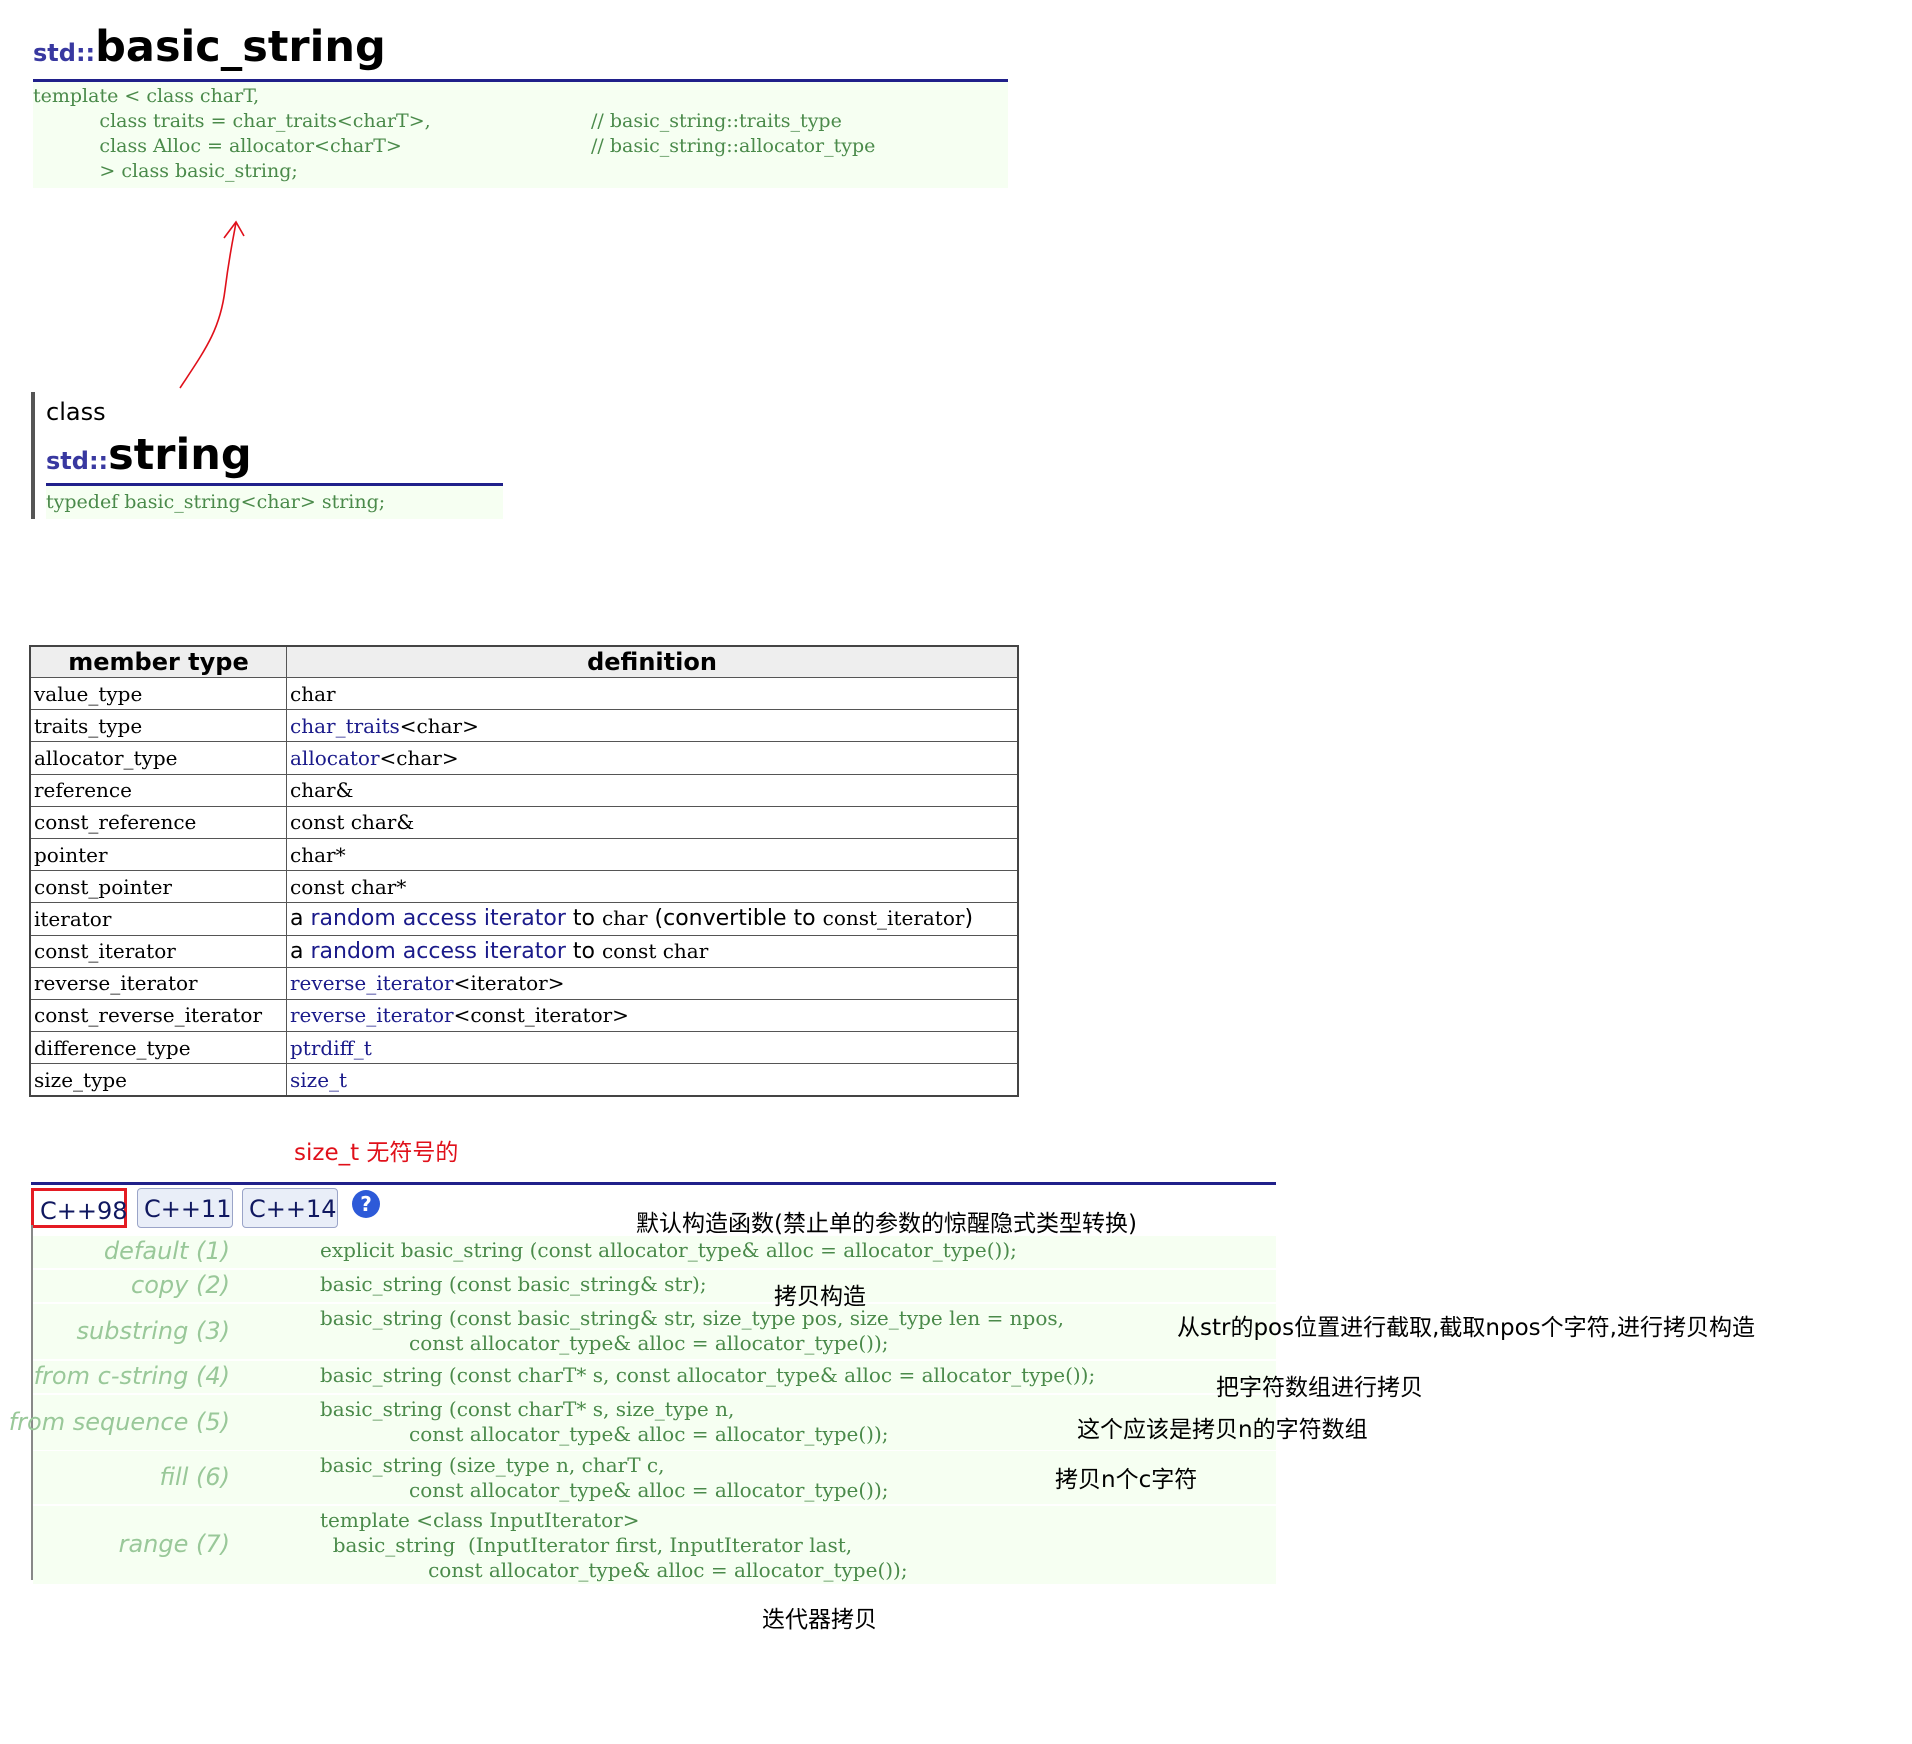 The height and width of the screenshot is (1744, 1912). I want to click on definition-text: char, so click(313, 693).